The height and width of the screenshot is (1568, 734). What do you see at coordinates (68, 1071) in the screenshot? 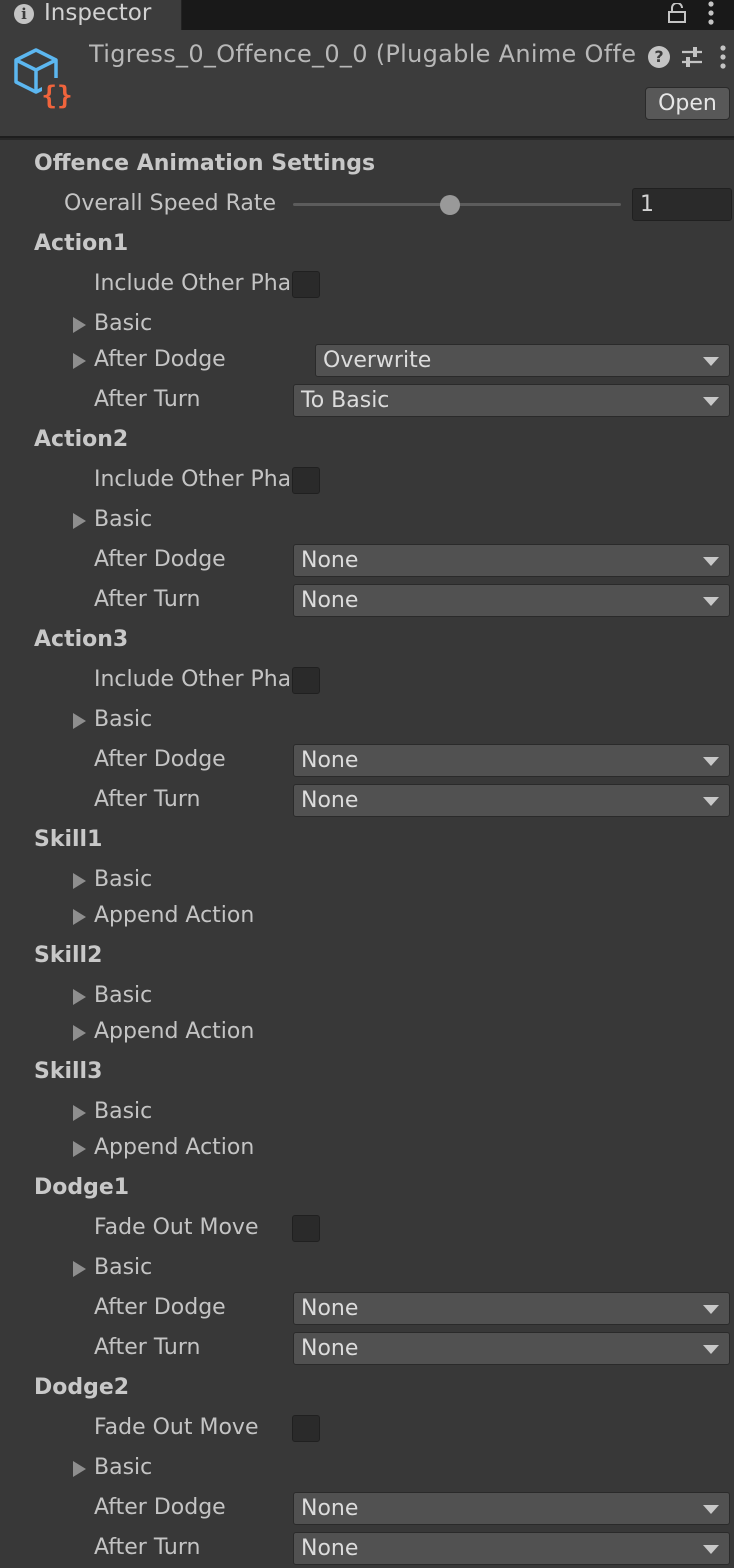
I see `section-title: Skill3` at bounding box center [68, 1071].